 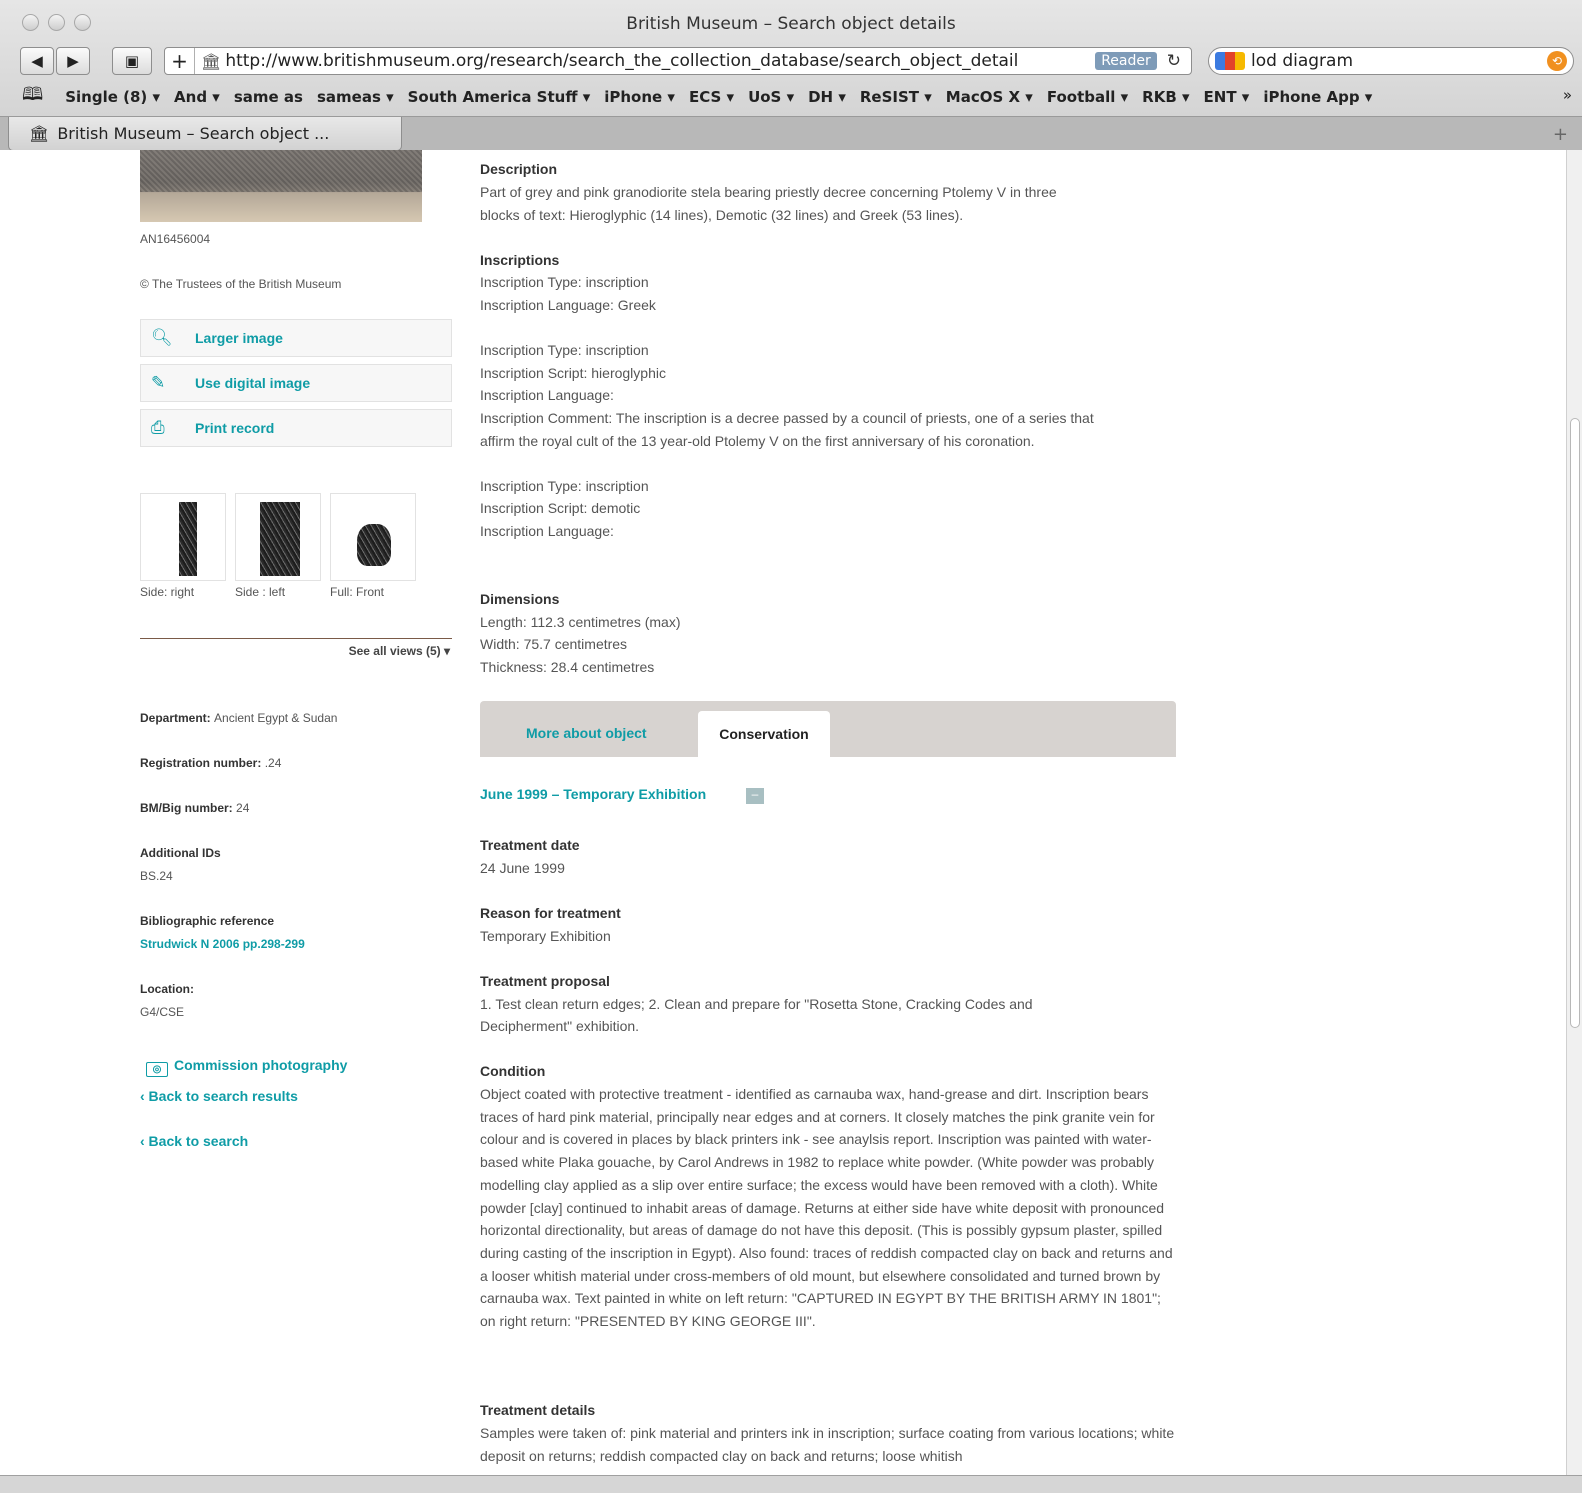 What do you see at coordinates (162, 1012) in the screenshot?
I see `location-value: G4/CSE` at bounding box center [162, 1012].